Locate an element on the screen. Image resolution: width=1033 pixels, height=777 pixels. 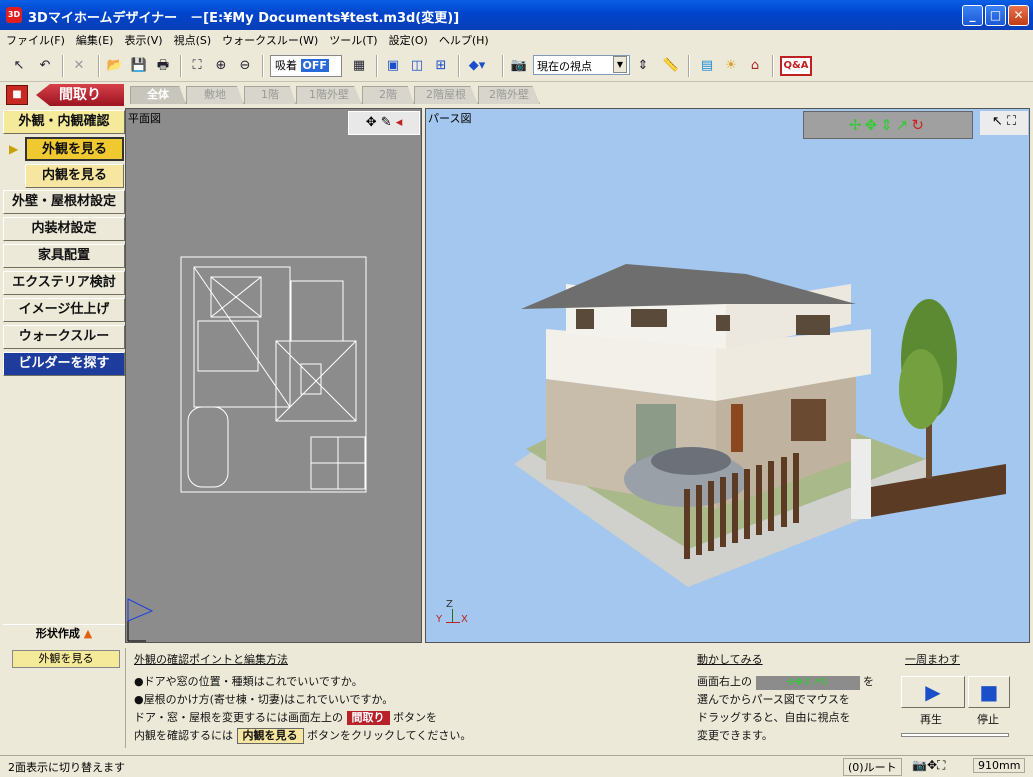
sidebar-item-walkthrough: ウォークスルー is located at coordinates (64, 337).